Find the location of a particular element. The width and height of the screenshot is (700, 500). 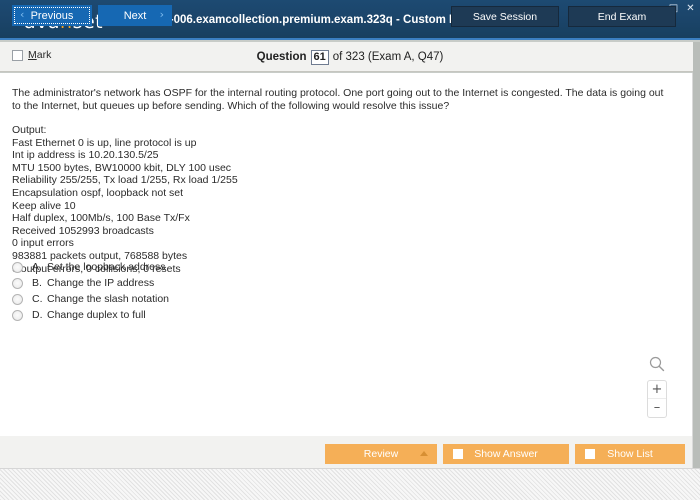

question-counter: Question 61 of 323 (Exam A, Q47) is located at coordinates (350, 57).